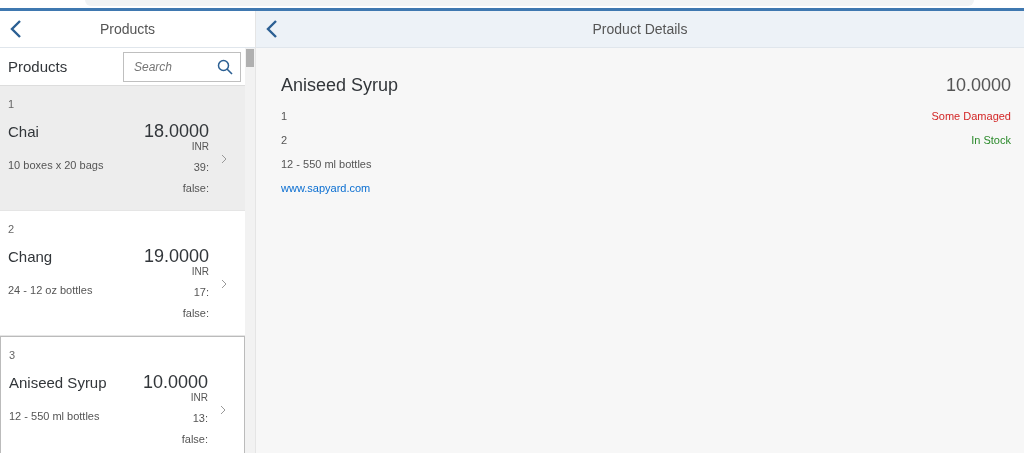 The height and width of the screenshot is (453, 1024). Describe the element at coordinates (122, 148) in the screenshot. I see `list-item: 1 Chai 10 boxes x 20 bags 18.0000 INR 39: false:` at that location.